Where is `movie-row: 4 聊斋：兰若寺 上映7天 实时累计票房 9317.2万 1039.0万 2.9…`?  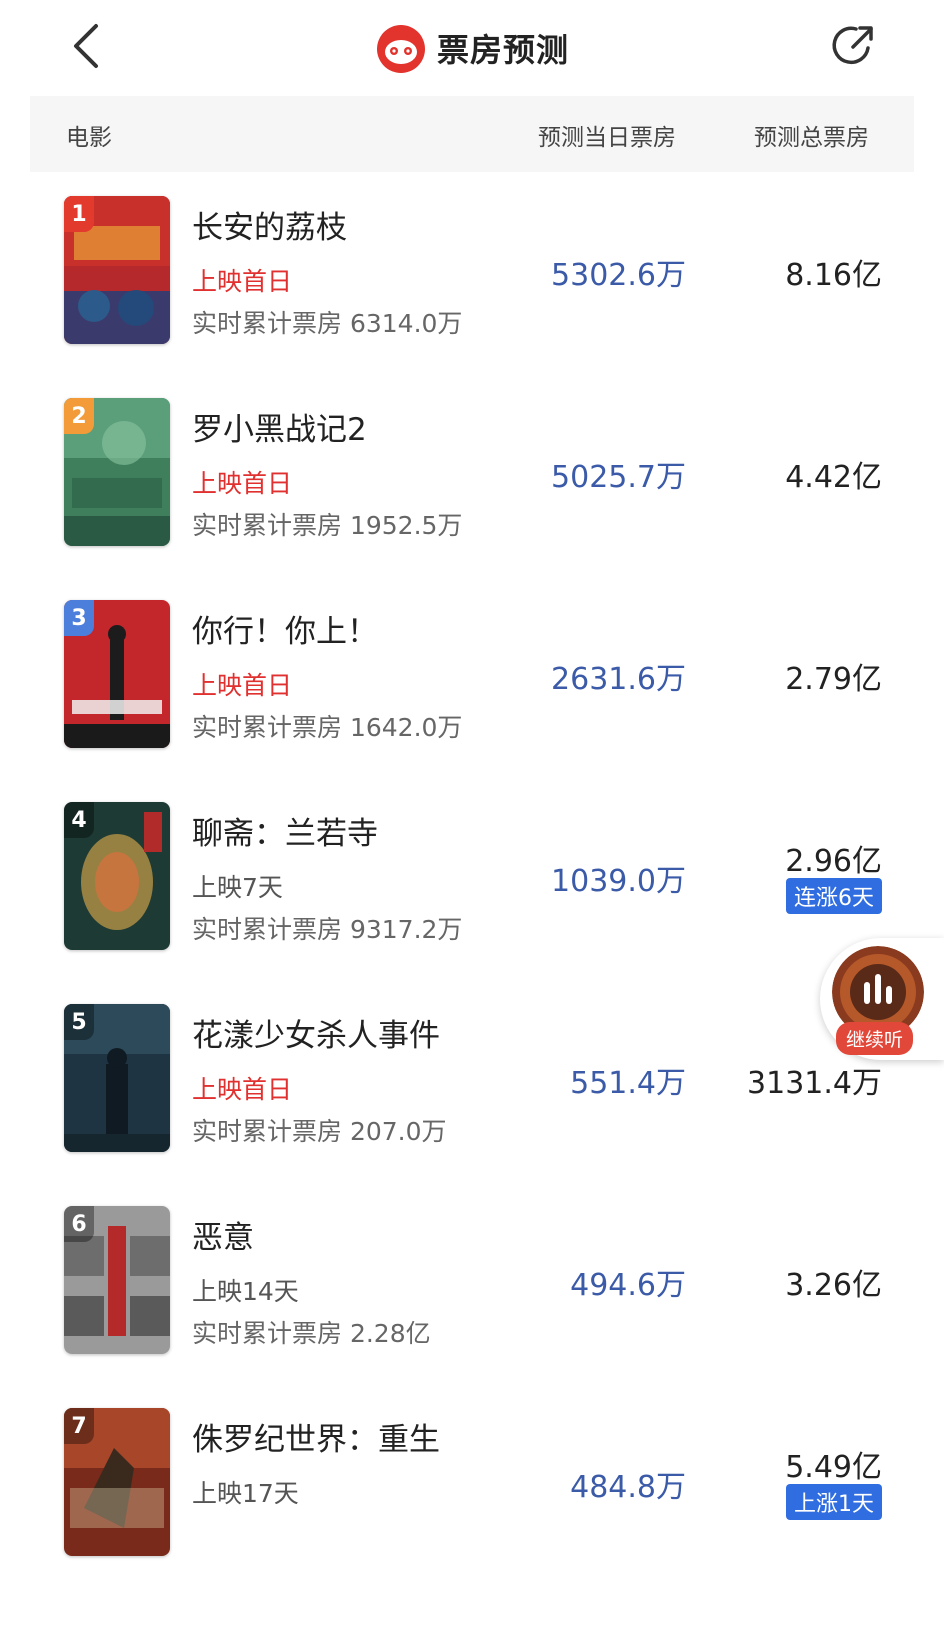
movie-row: 4 聊斋：兰若寺 上映7天 实时累计票房 9317.2万 1039.0万 2.9… is located at coordinates (472, 907).